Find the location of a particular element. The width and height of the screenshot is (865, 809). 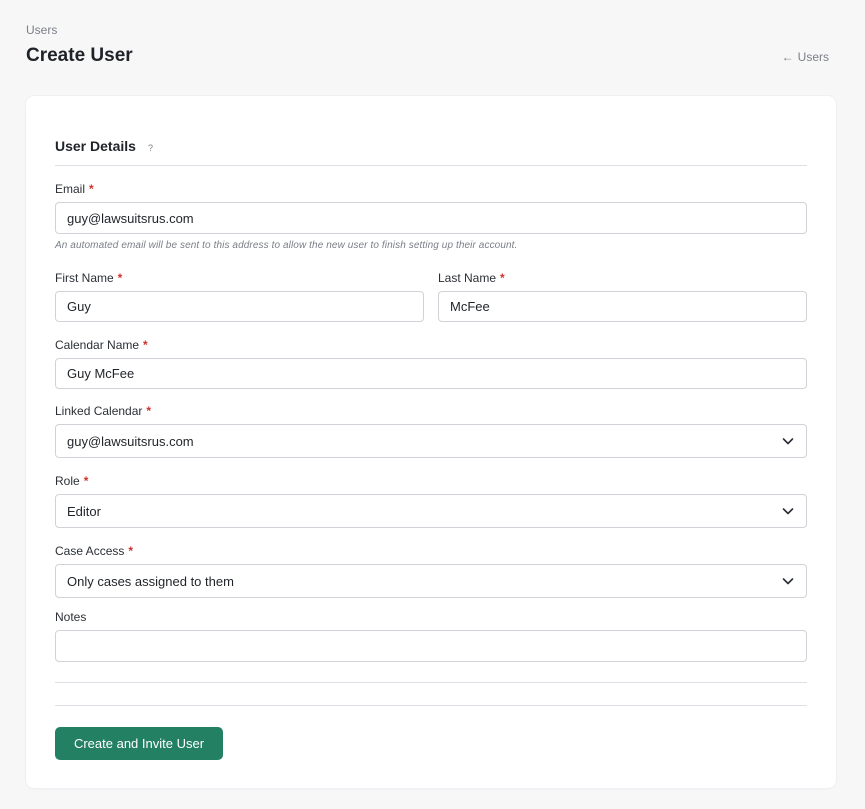

section-header: User Details ? is located at coordinates (431, 146).